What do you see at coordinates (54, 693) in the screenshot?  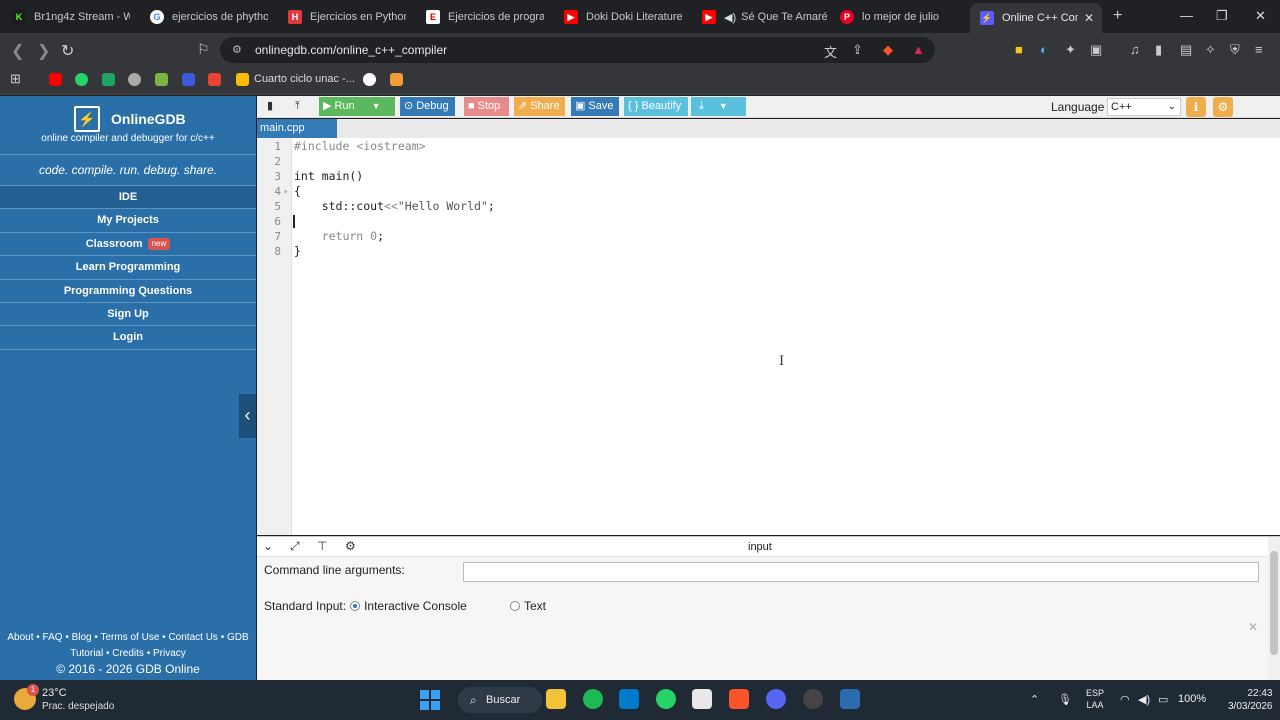 I see `temperature: 23°C` at bounding box center [54, 693].